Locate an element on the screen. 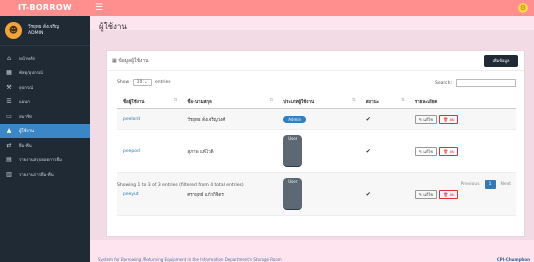 The width and height of the screenshot is (534, 262). cell-fullname: ศรายุทธ์ แก้วกิจิตร is located at coordinates (229, 194).